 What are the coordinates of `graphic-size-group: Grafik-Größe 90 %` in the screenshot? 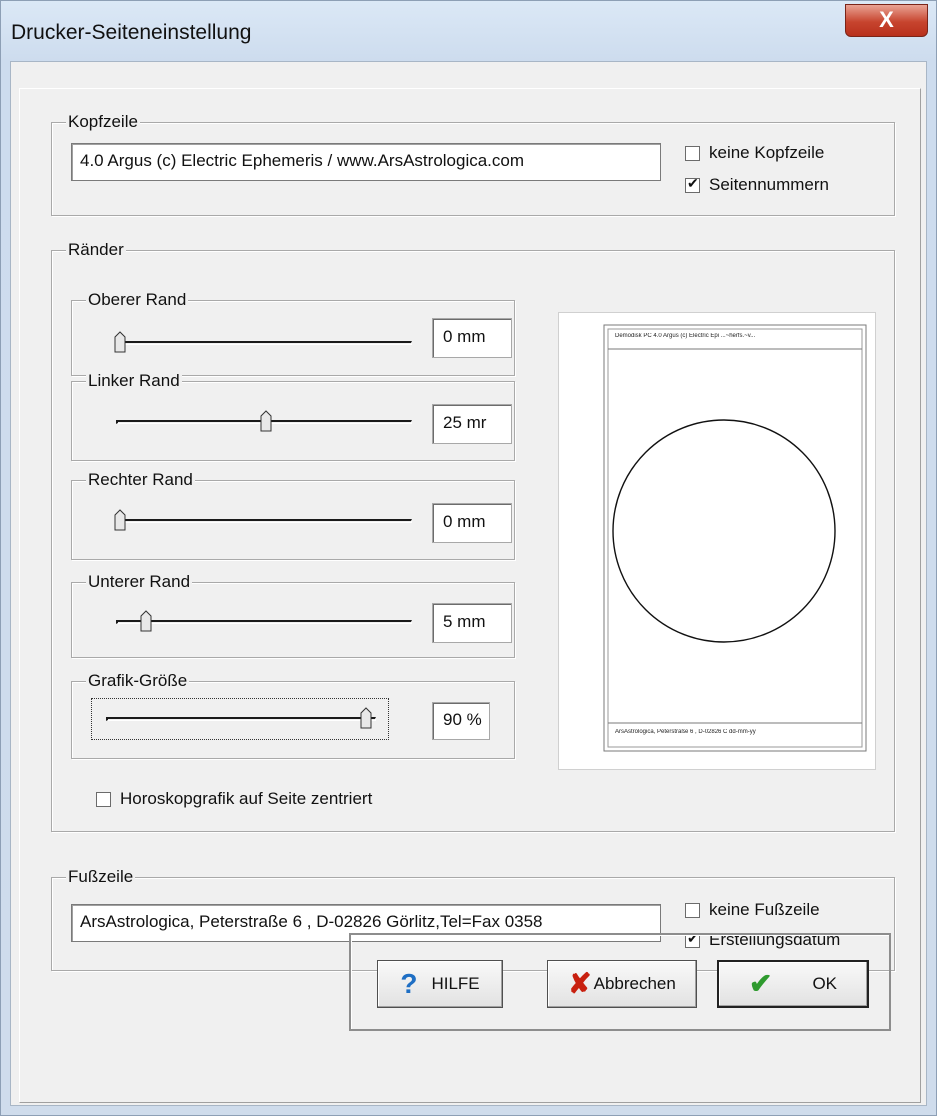 It's located at (293, 715).